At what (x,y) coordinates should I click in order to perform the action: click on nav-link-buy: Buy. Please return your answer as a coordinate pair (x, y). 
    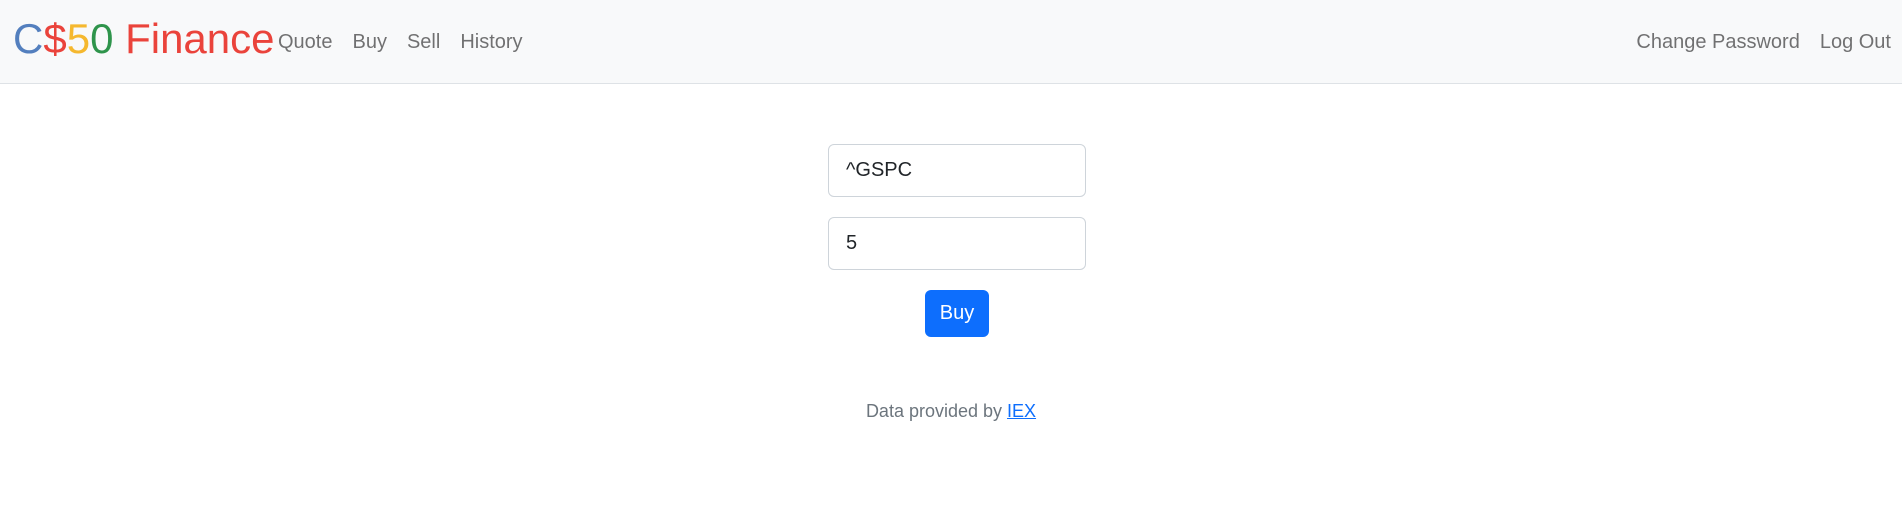
    Looking at the image, I should click on (369, 42).